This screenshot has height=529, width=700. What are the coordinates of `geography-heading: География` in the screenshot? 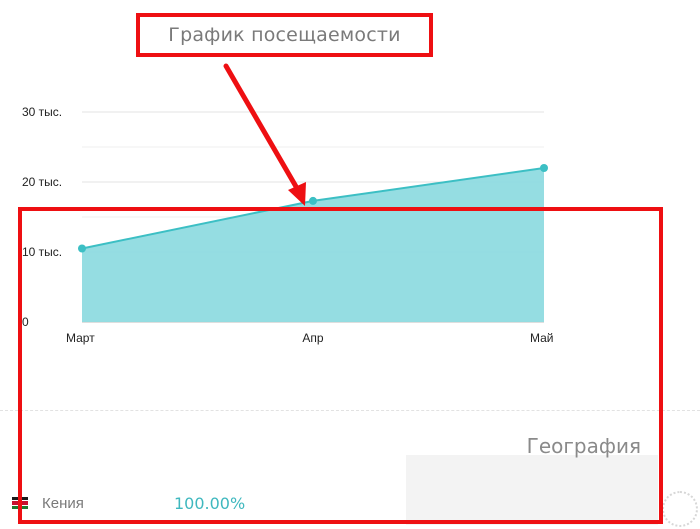 It's located at (583, 446).